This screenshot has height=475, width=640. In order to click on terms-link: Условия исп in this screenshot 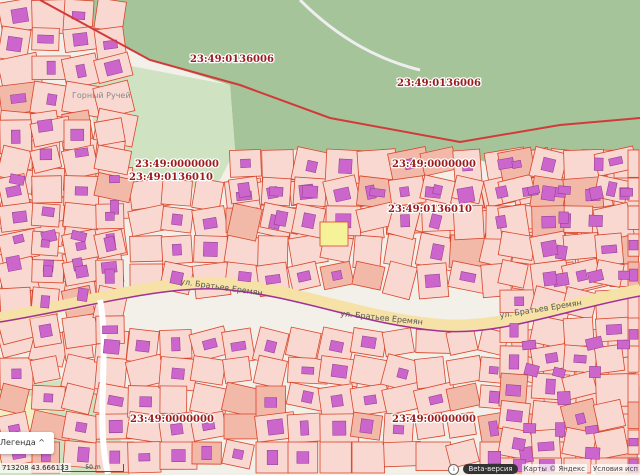, I will do `click(615, 469)`.